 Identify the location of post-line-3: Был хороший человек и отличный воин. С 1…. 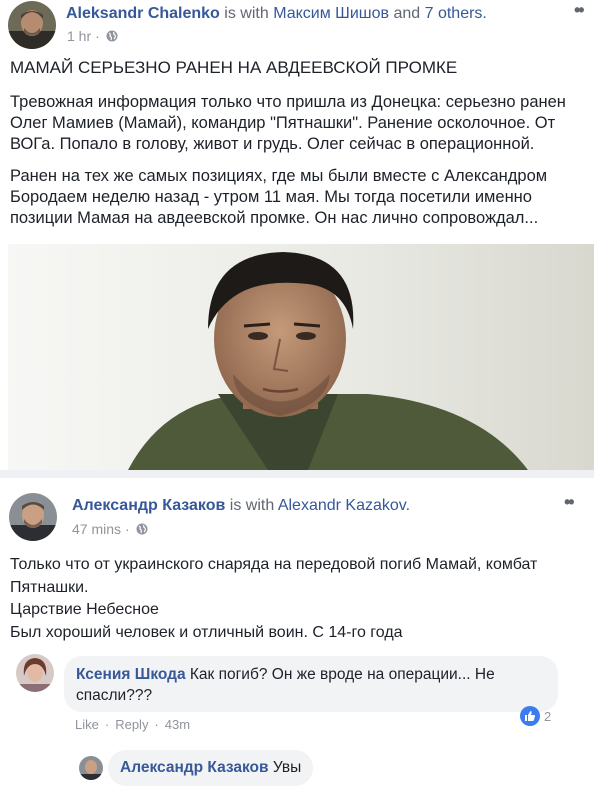
(206, 632).